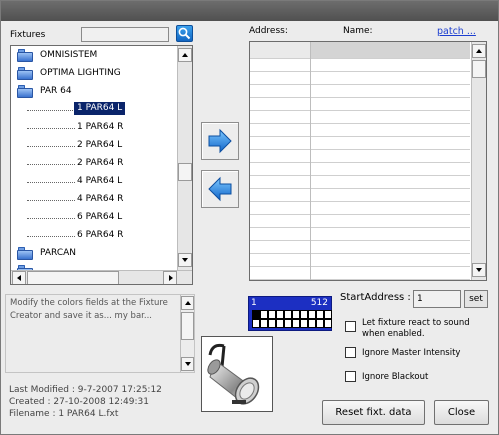 This screenshot has width=499, height=435. I want to click on fixture-thumbnail, so click(237, 374).